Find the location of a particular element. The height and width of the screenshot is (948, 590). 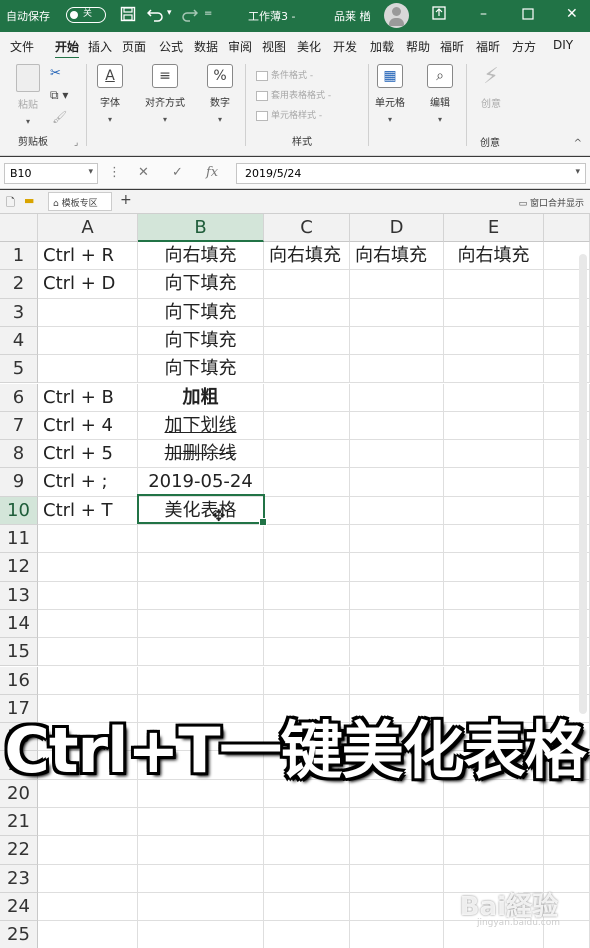

cell-b14 is located at coordinates (201, 624).